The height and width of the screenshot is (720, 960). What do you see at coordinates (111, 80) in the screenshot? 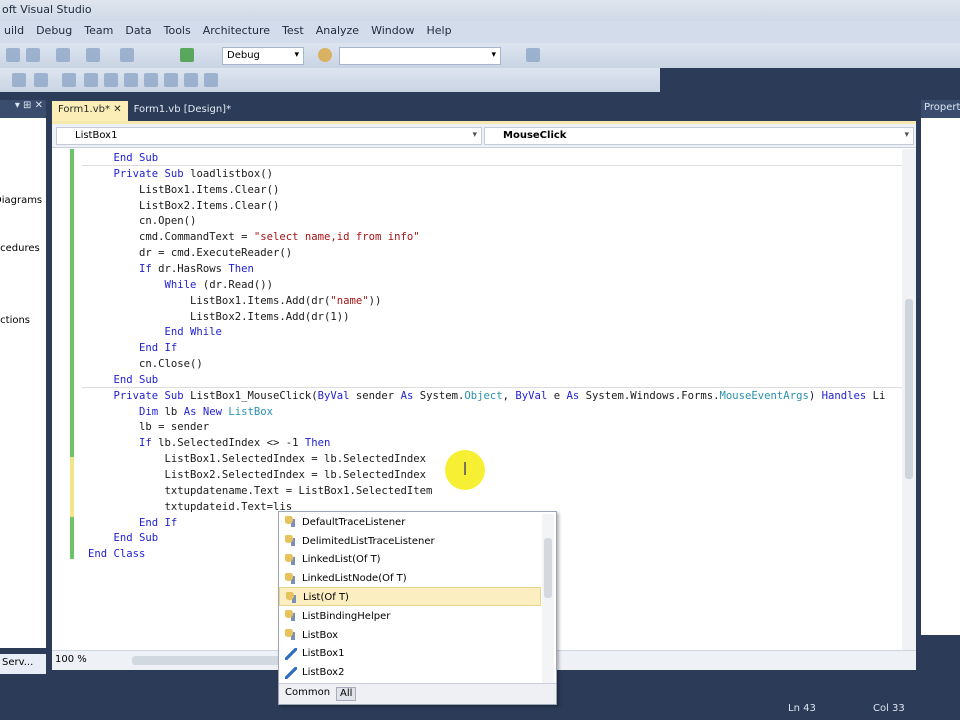
I see `indent-icon` at bounding box center [111, 80].